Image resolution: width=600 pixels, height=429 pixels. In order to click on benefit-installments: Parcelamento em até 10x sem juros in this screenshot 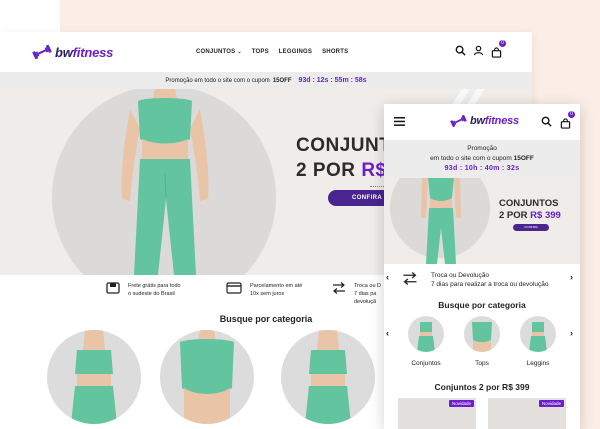, I will do `click(264, 290)`.